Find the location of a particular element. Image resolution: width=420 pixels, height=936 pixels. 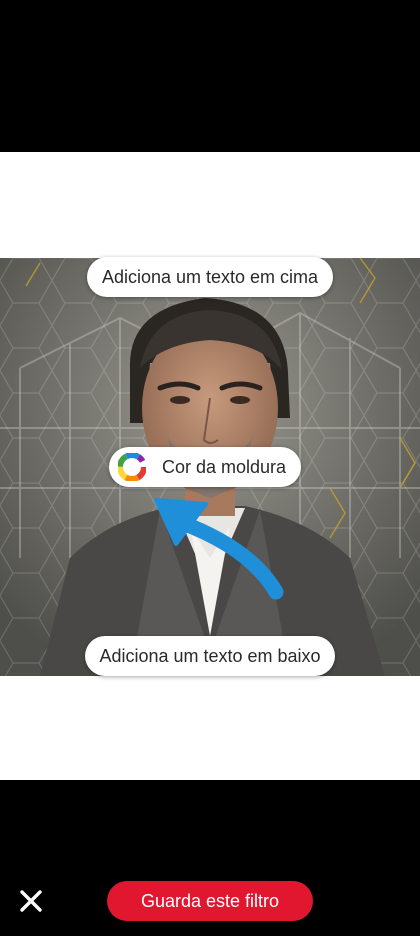

top-text-label: Adiciona um texto em cima is located at coordinates (210, 276).